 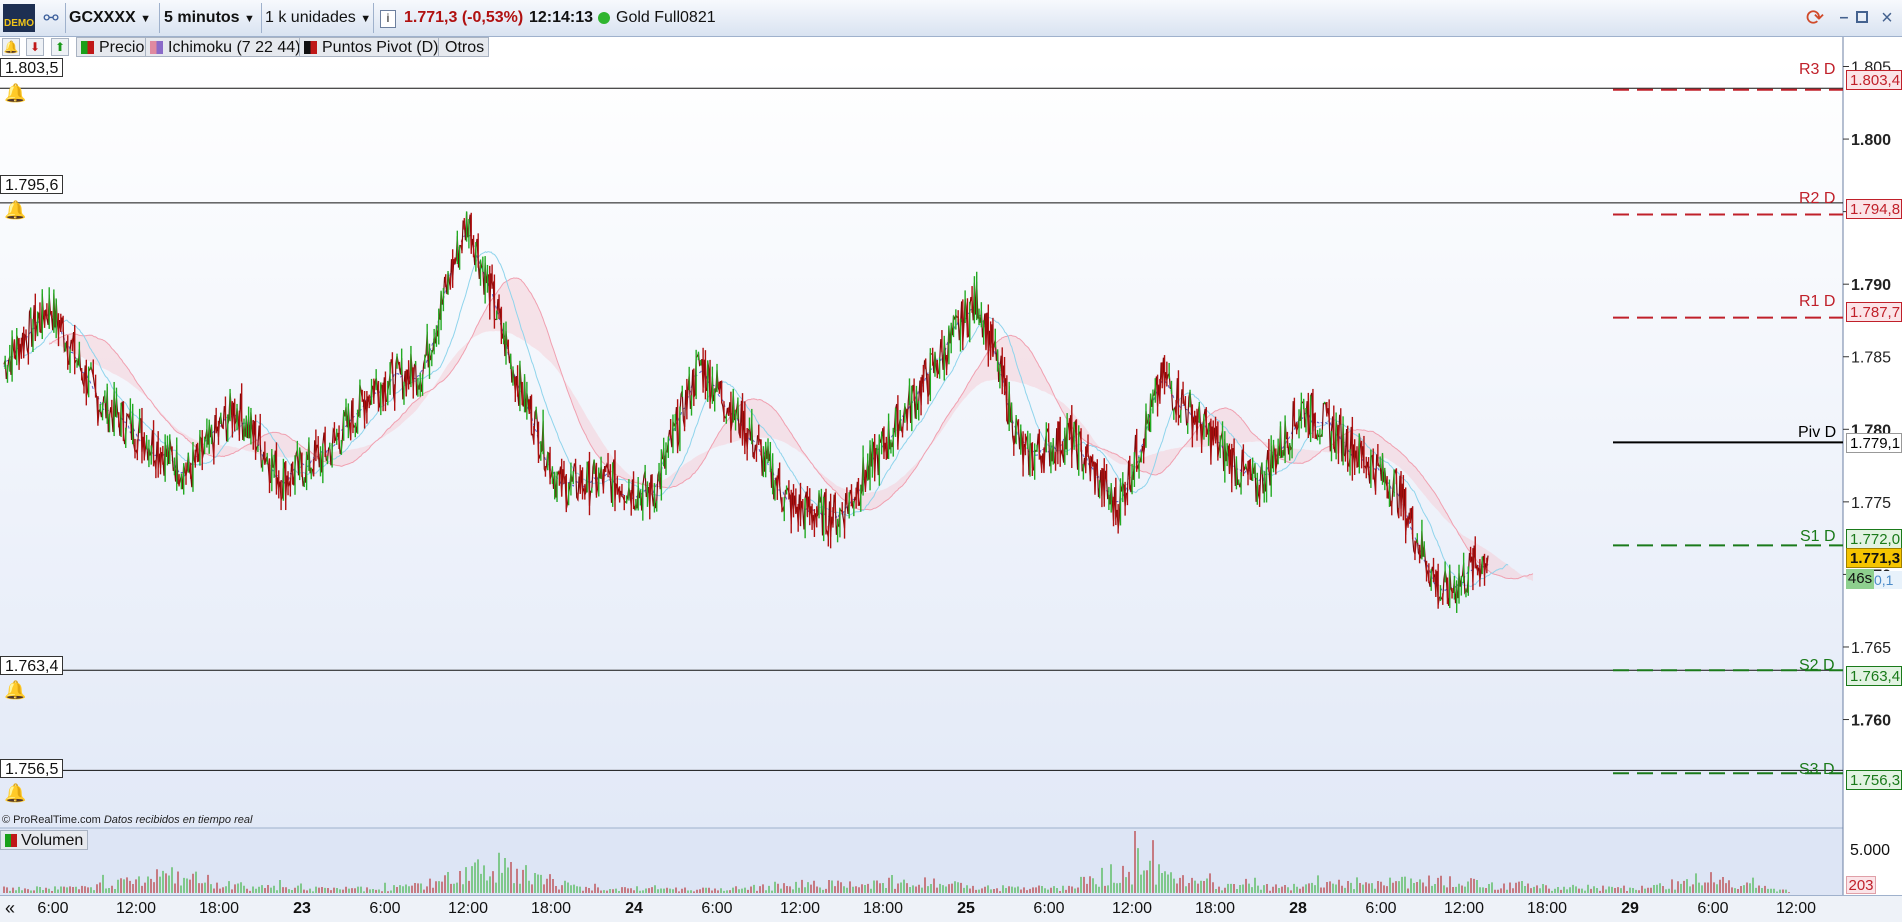 I want to click on alarm-level-box: 1.803,5, so click(x=32, y=67).